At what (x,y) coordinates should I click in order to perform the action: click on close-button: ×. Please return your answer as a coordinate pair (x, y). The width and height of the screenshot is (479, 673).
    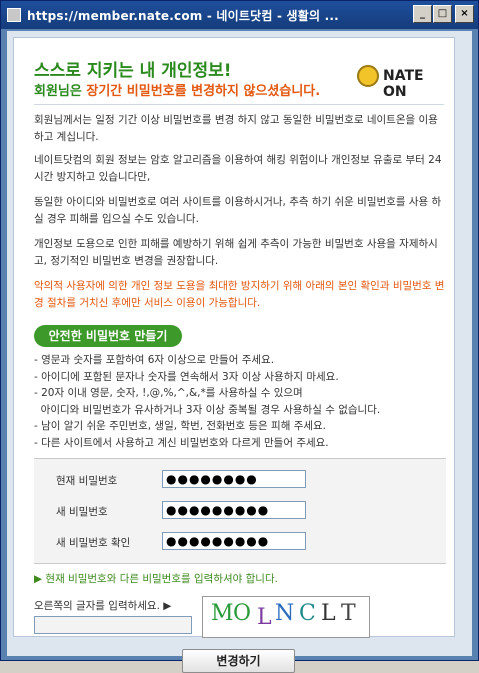
    Looking at the image, I should click on (464, 14).